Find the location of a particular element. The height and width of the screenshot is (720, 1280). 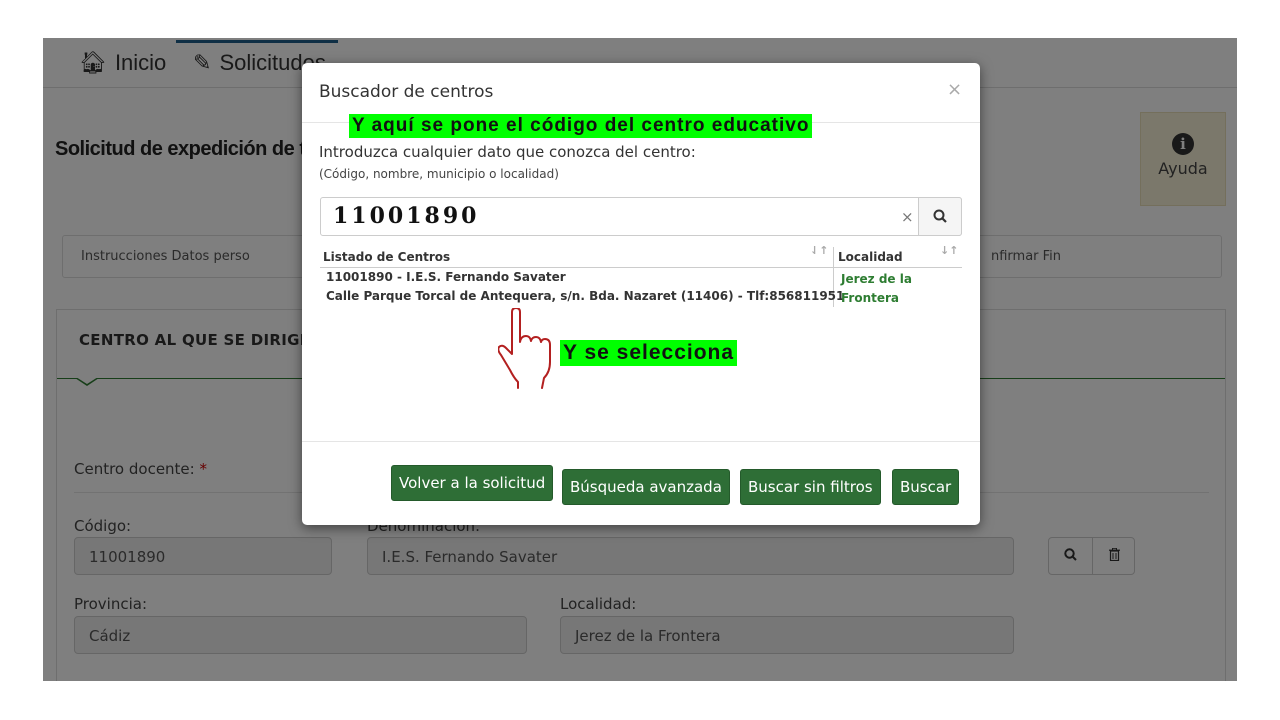

back-to-application-button: Volver a la solicitud is located at coordinates (472, 483).